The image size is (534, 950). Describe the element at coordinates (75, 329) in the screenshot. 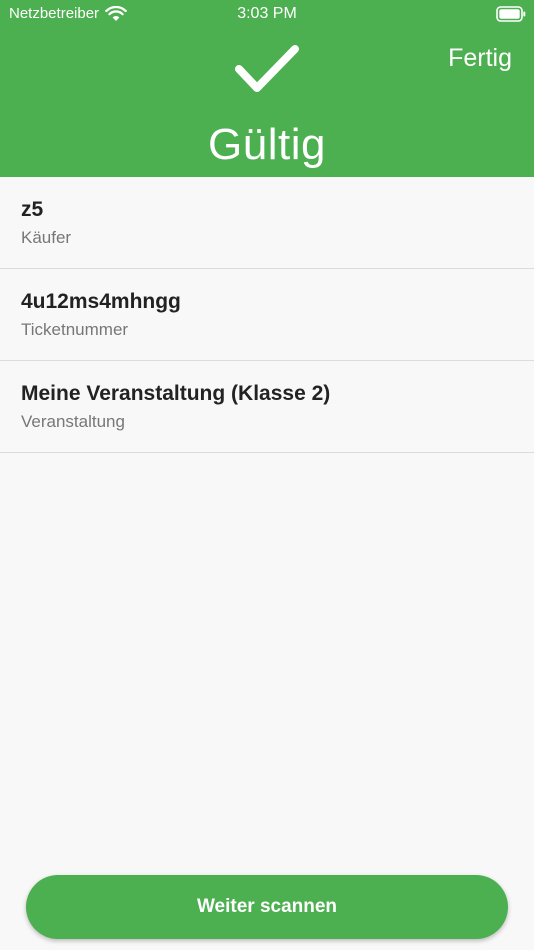

I see `ticket-number-label: Ticketnummer` at that location.